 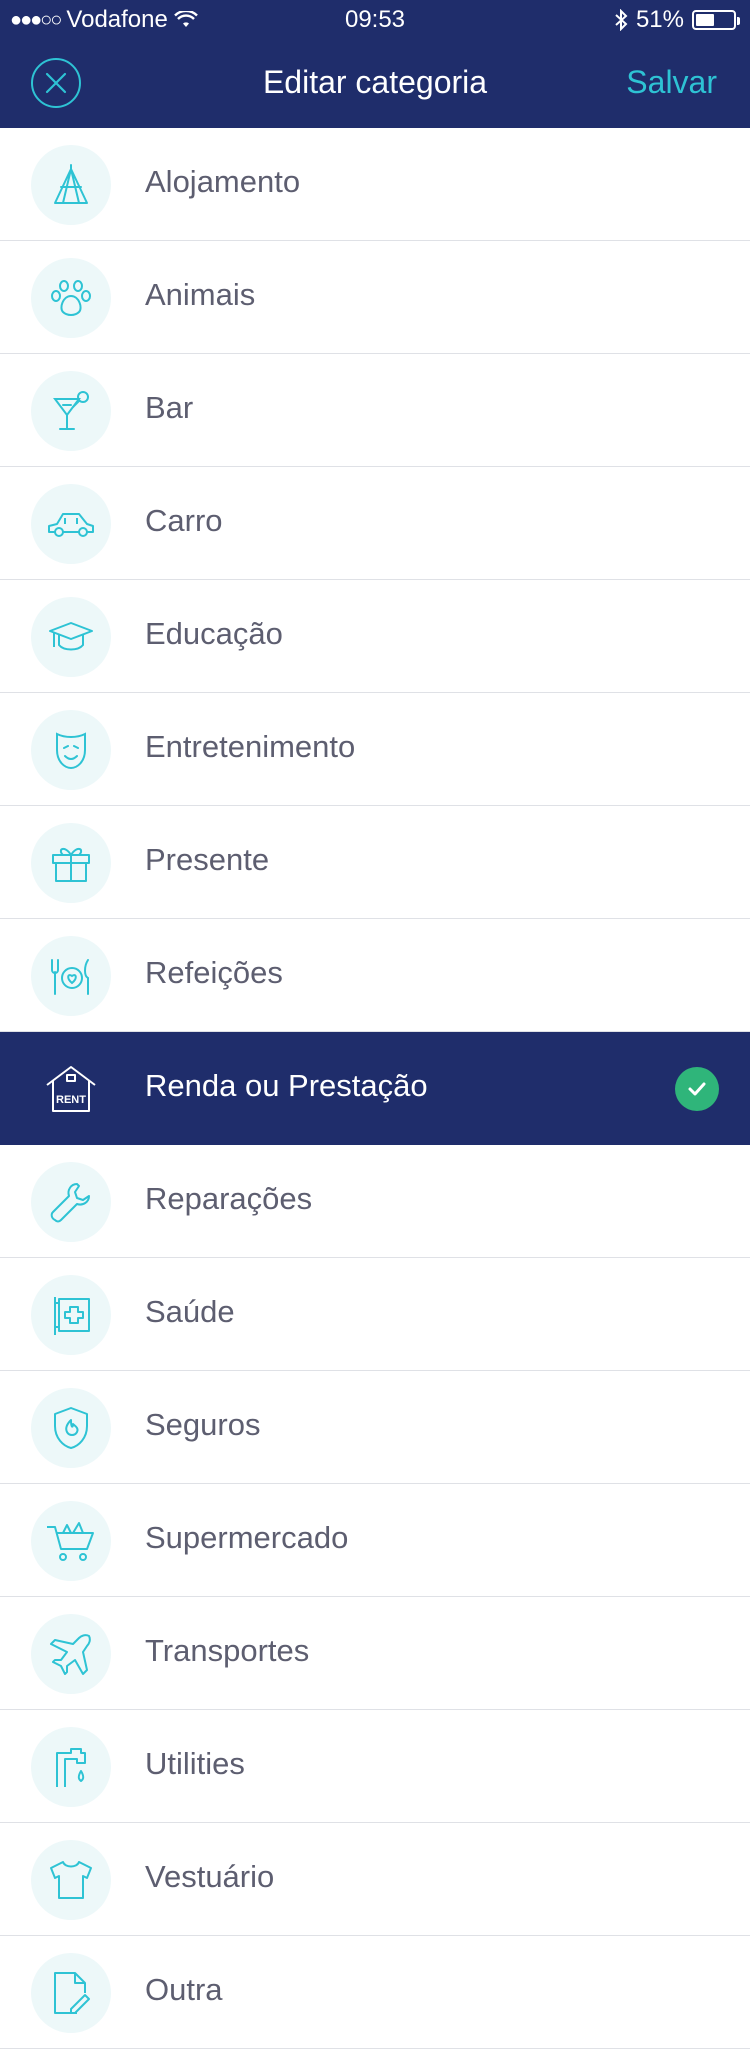 I want to click on rent-text: RENT, so click(x=71, y=1100).